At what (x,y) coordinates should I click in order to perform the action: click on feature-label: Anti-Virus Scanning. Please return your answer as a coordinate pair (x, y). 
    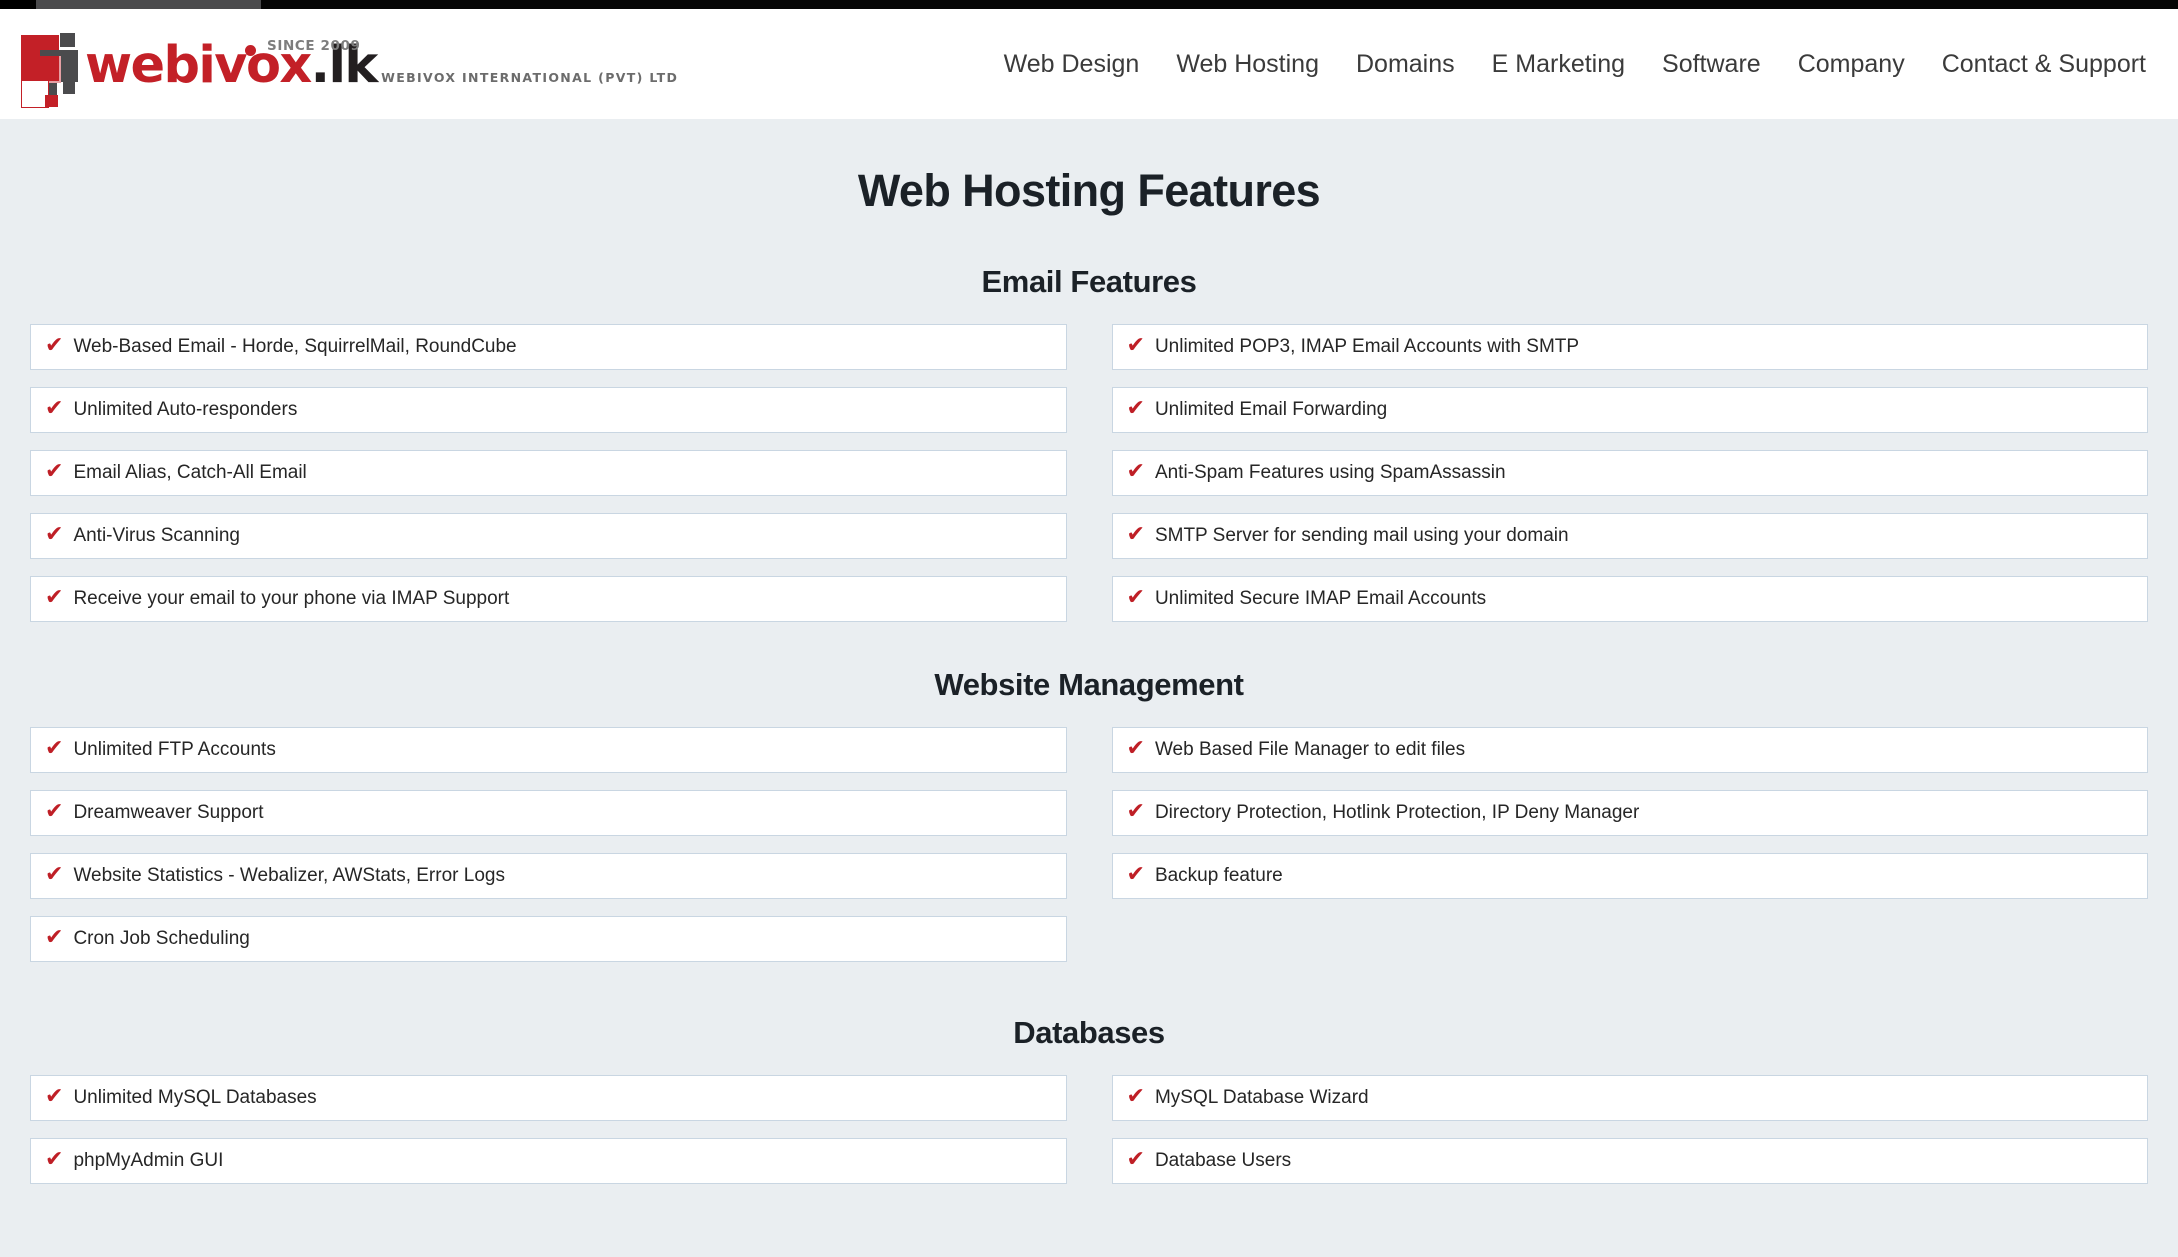
    Looking at the image, I should click on (156, 535).